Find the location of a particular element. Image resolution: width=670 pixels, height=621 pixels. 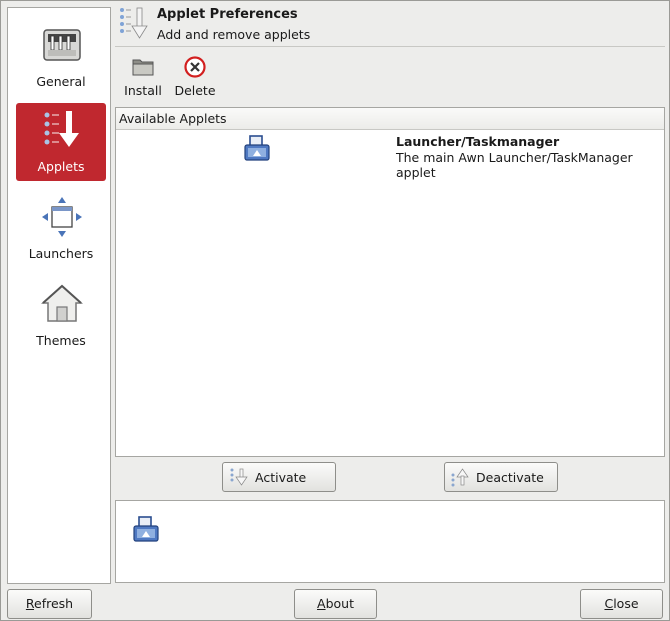

deactivate-label: Deactivate is located at coordinates (510, 477).